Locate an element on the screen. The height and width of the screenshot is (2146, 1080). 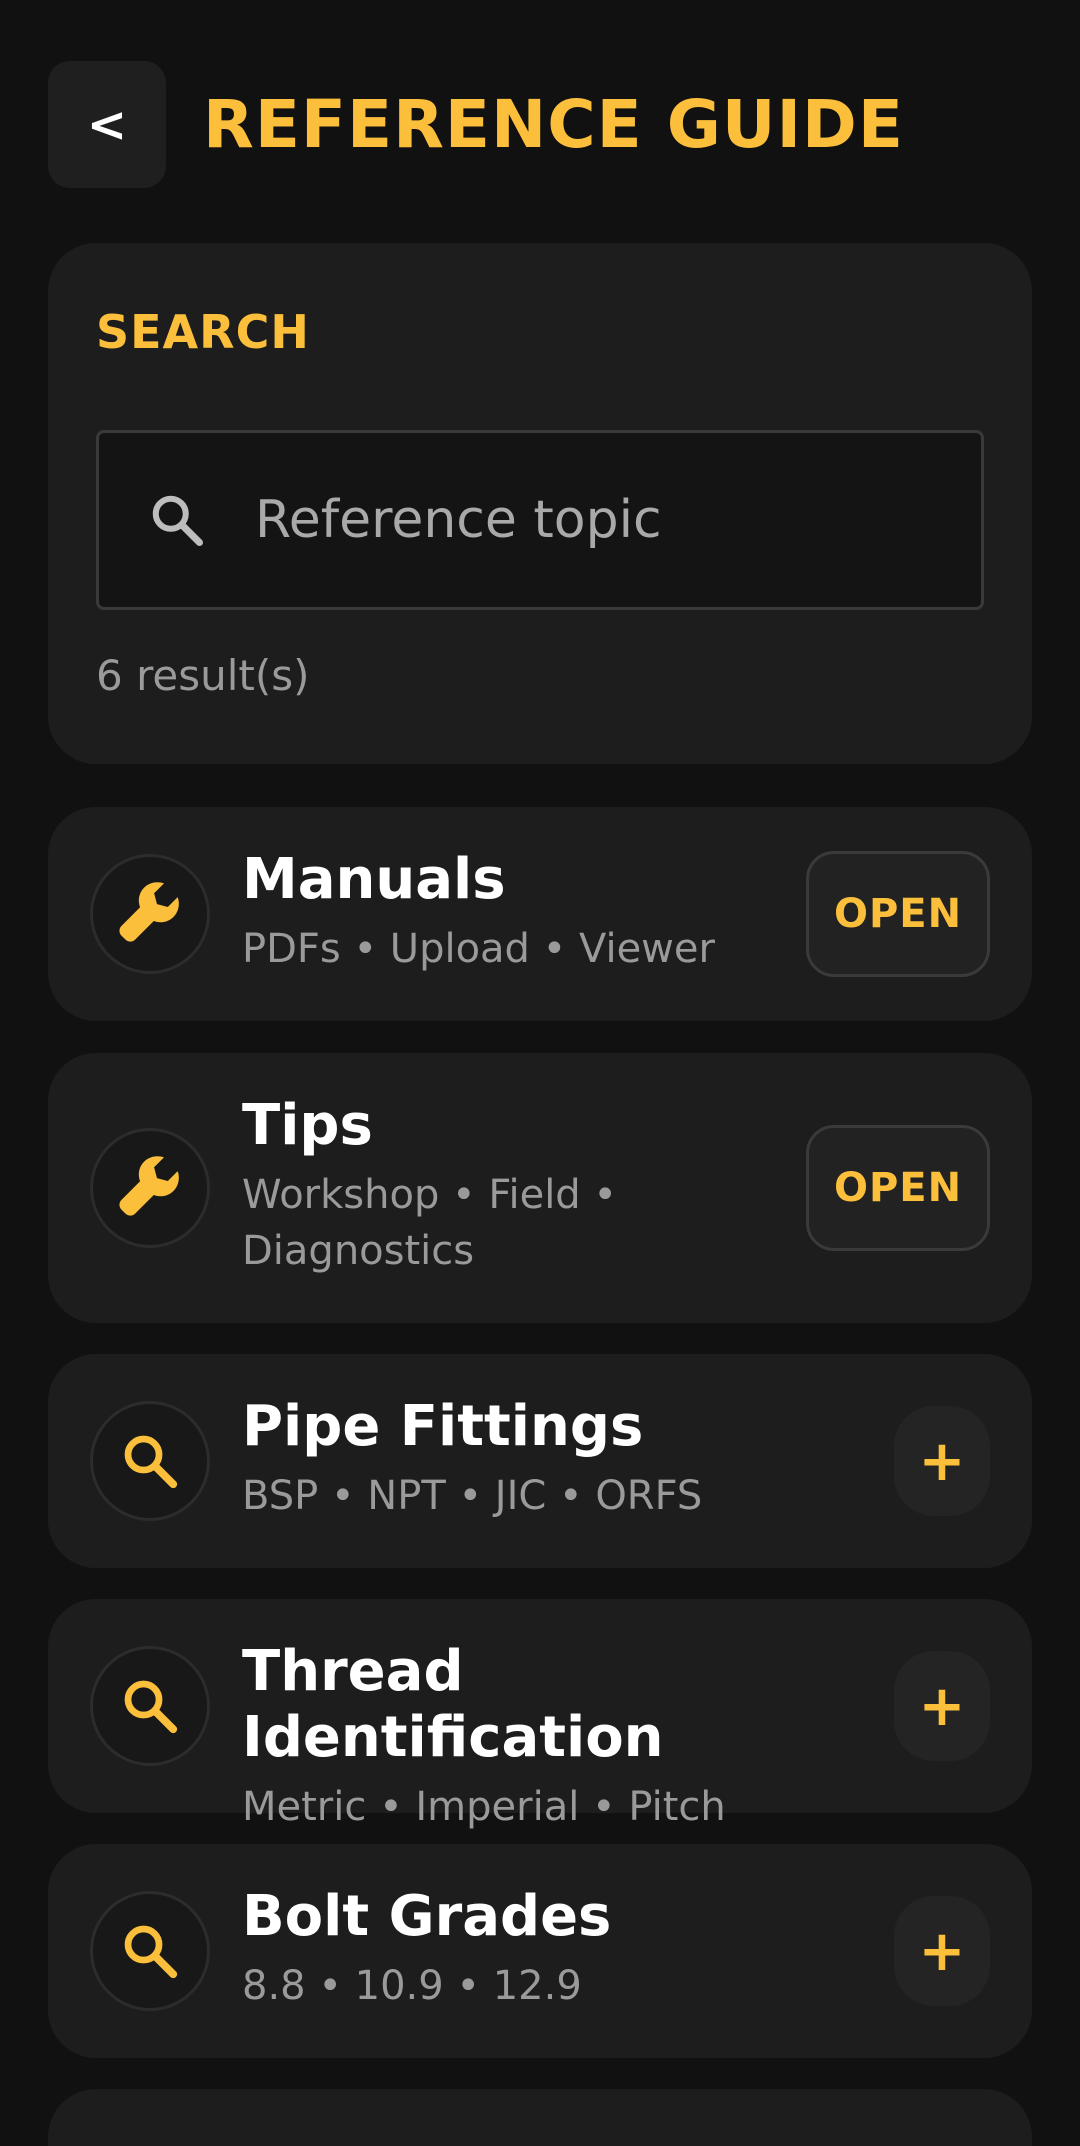
list-item-partial is located at coordinates (540, 2117).